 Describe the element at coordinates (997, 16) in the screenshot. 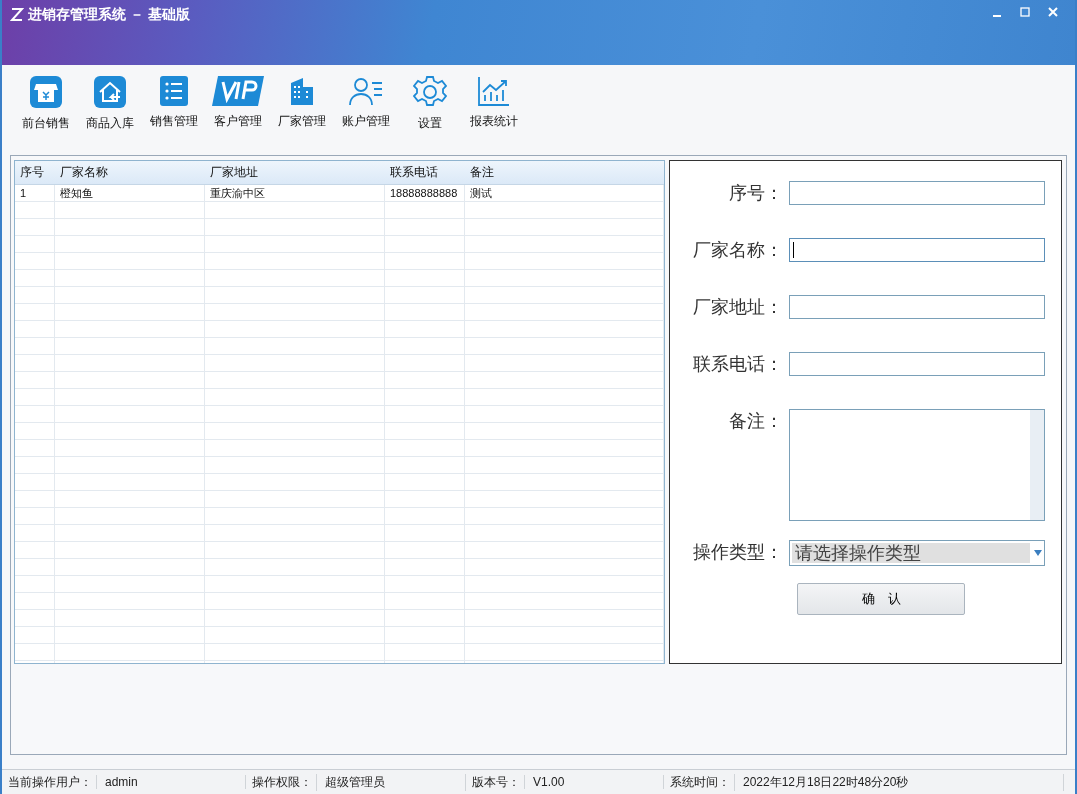

I see `minimize-icon` at that location.